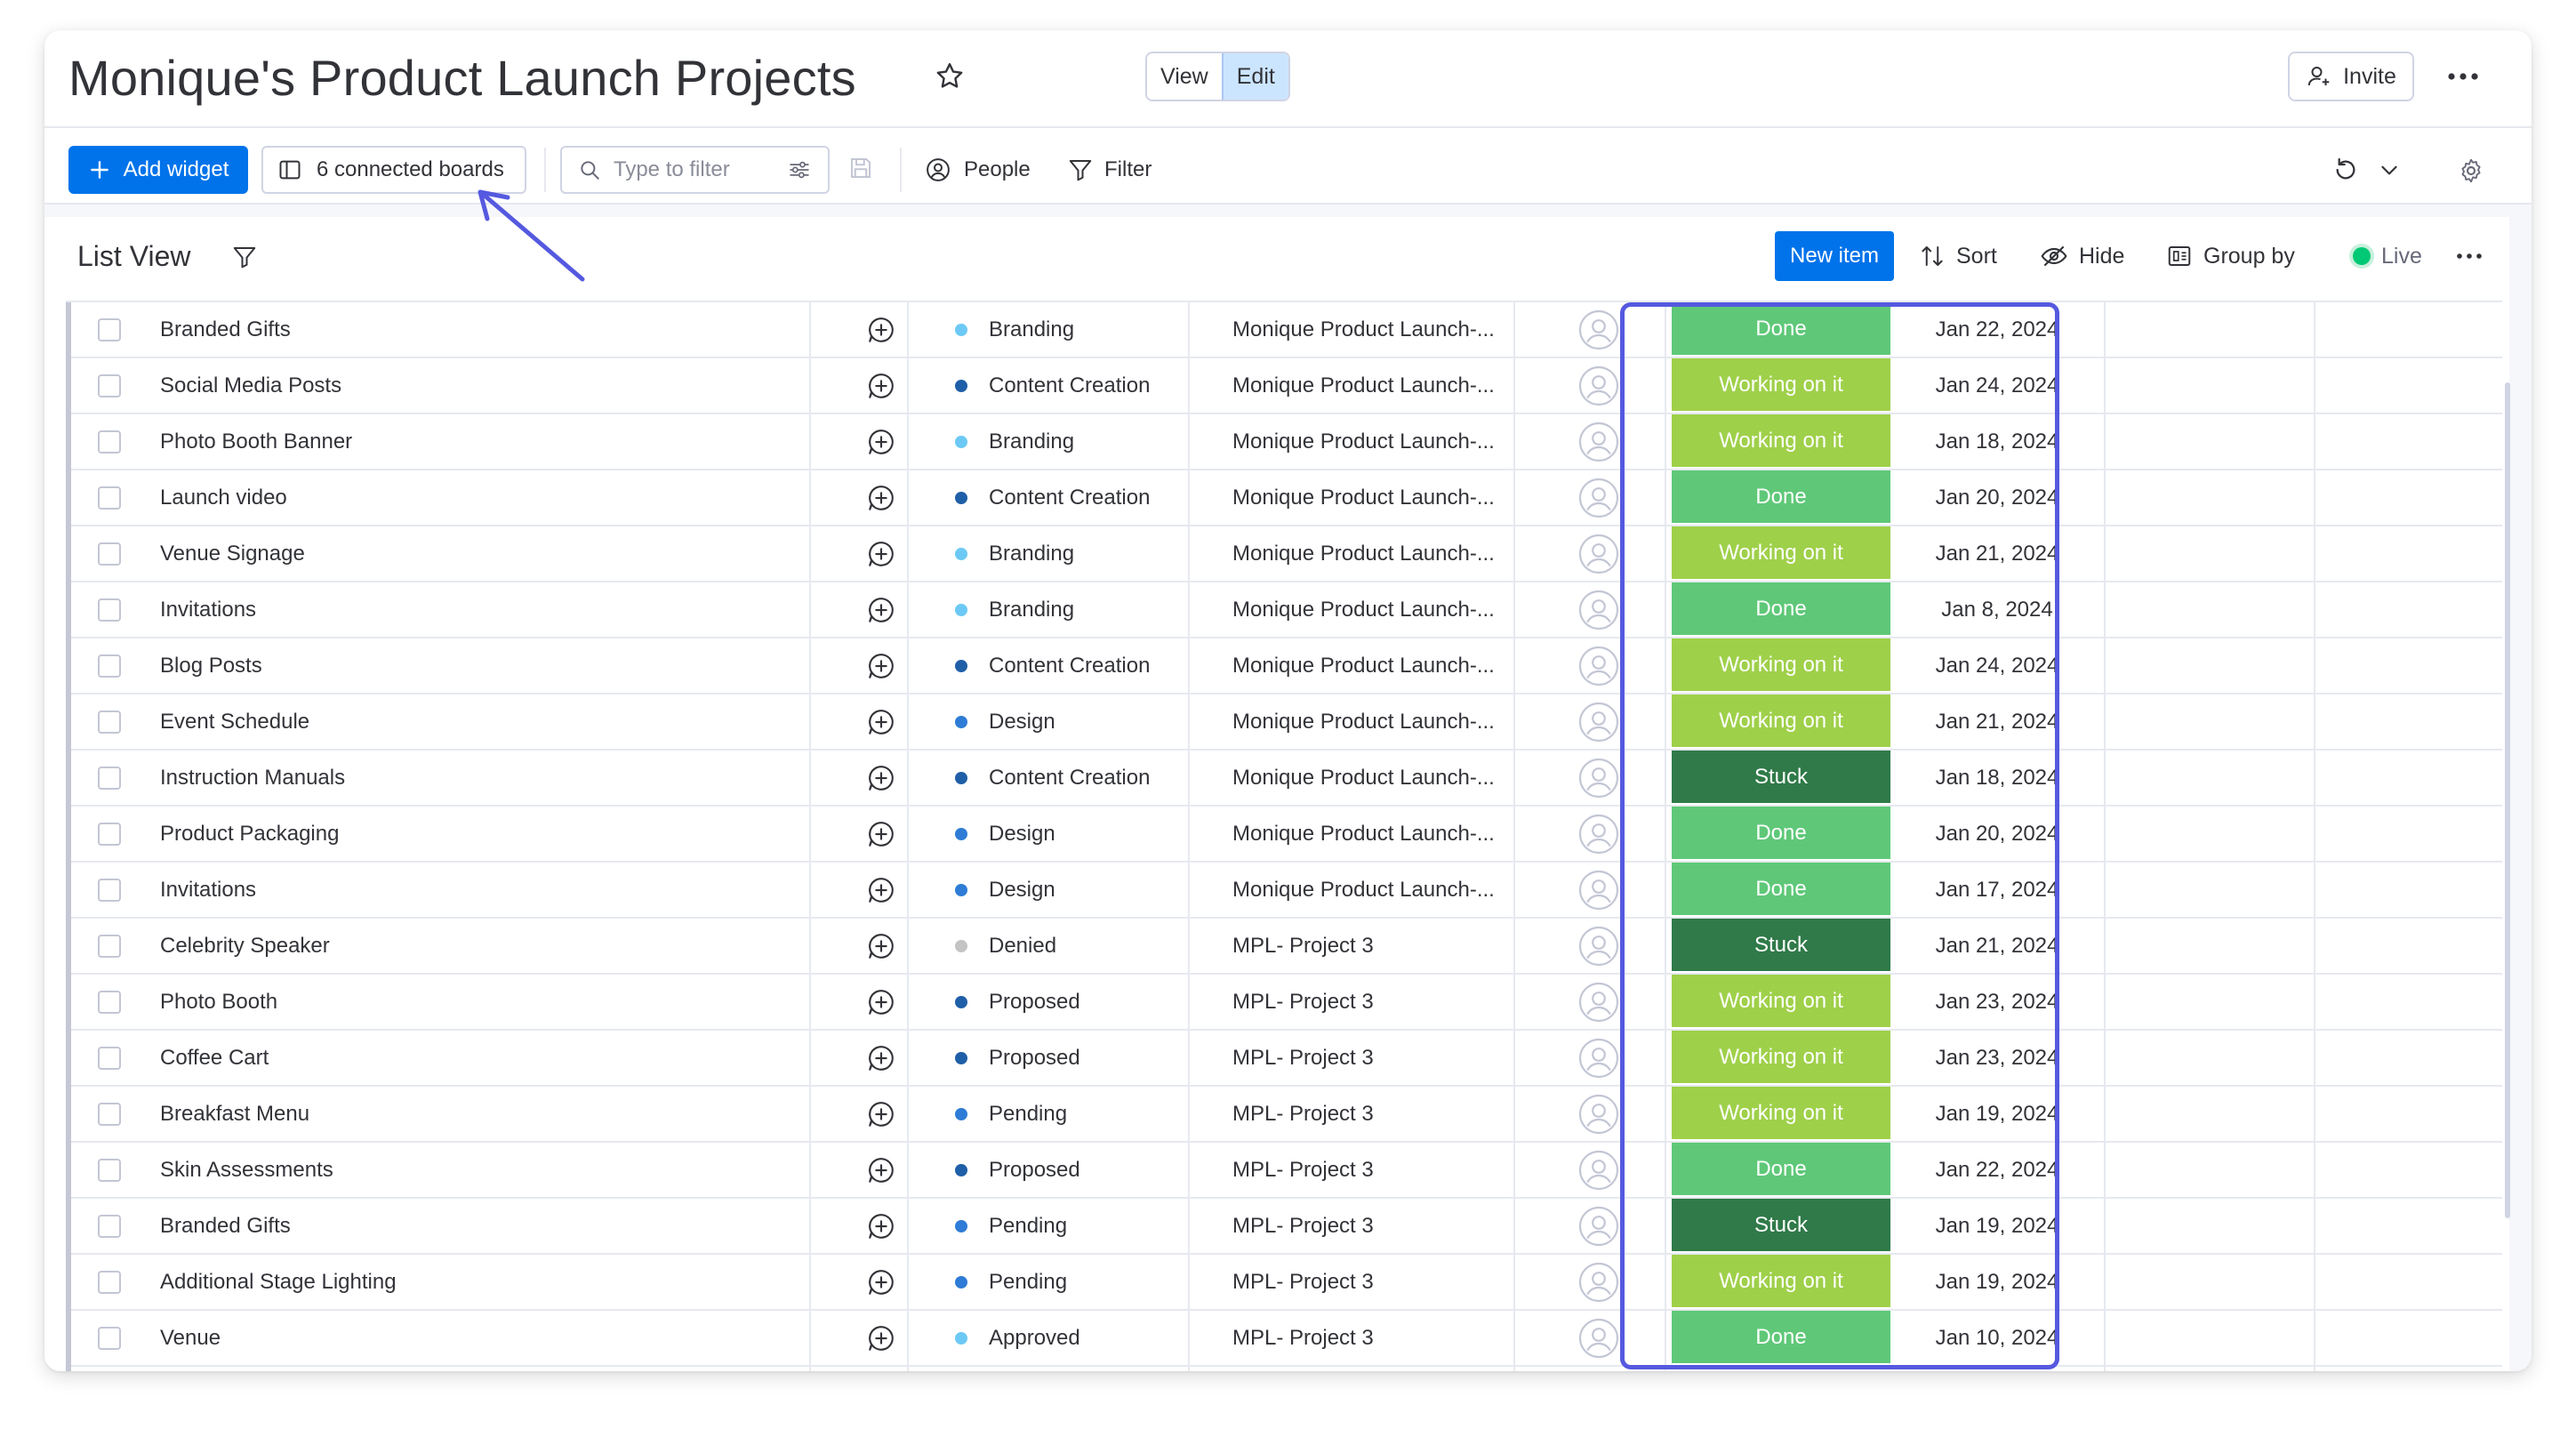  What do you see at coordinates (2471, 171) in the screenshot?
I see `settings-button` at bounding box center [2471, 171].